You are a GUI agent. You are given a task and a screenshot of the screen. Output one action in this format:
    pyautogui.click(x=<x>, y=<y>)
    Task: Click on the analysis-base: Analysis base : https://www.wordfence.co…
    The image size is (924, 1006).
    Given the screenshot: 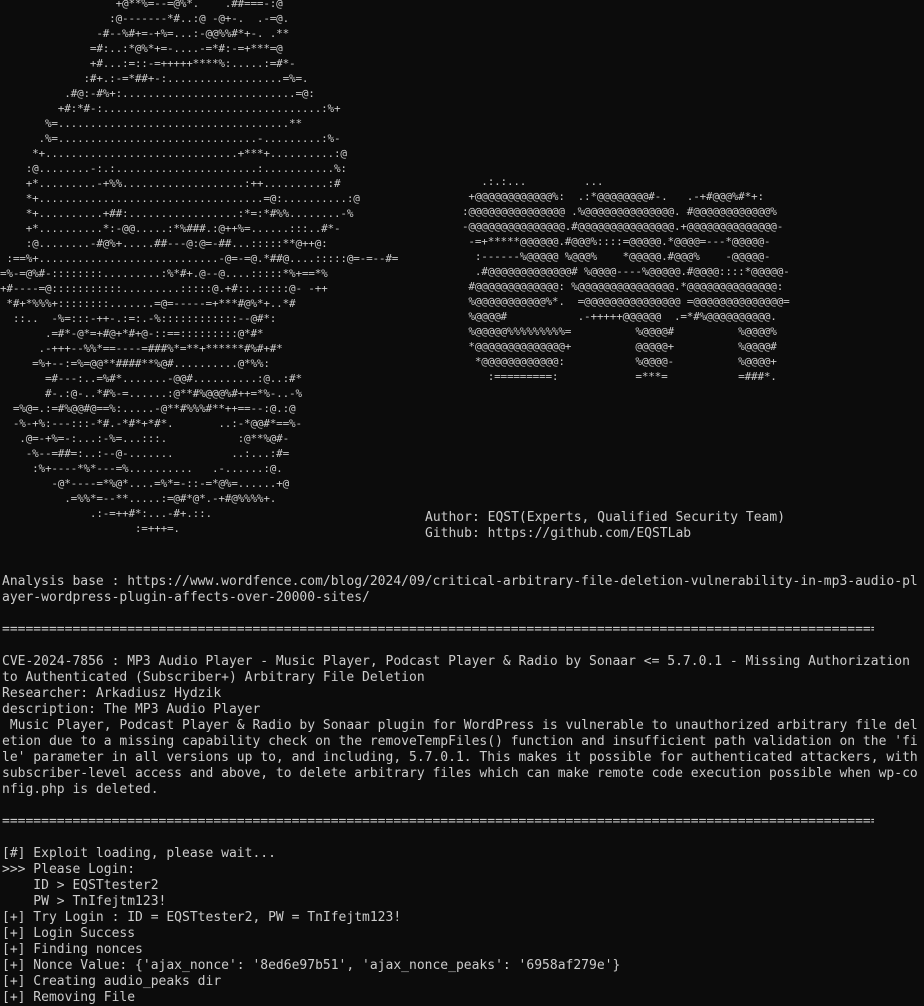 What is the action you would take?
    pyautogui.click(x=460, y=589)
    